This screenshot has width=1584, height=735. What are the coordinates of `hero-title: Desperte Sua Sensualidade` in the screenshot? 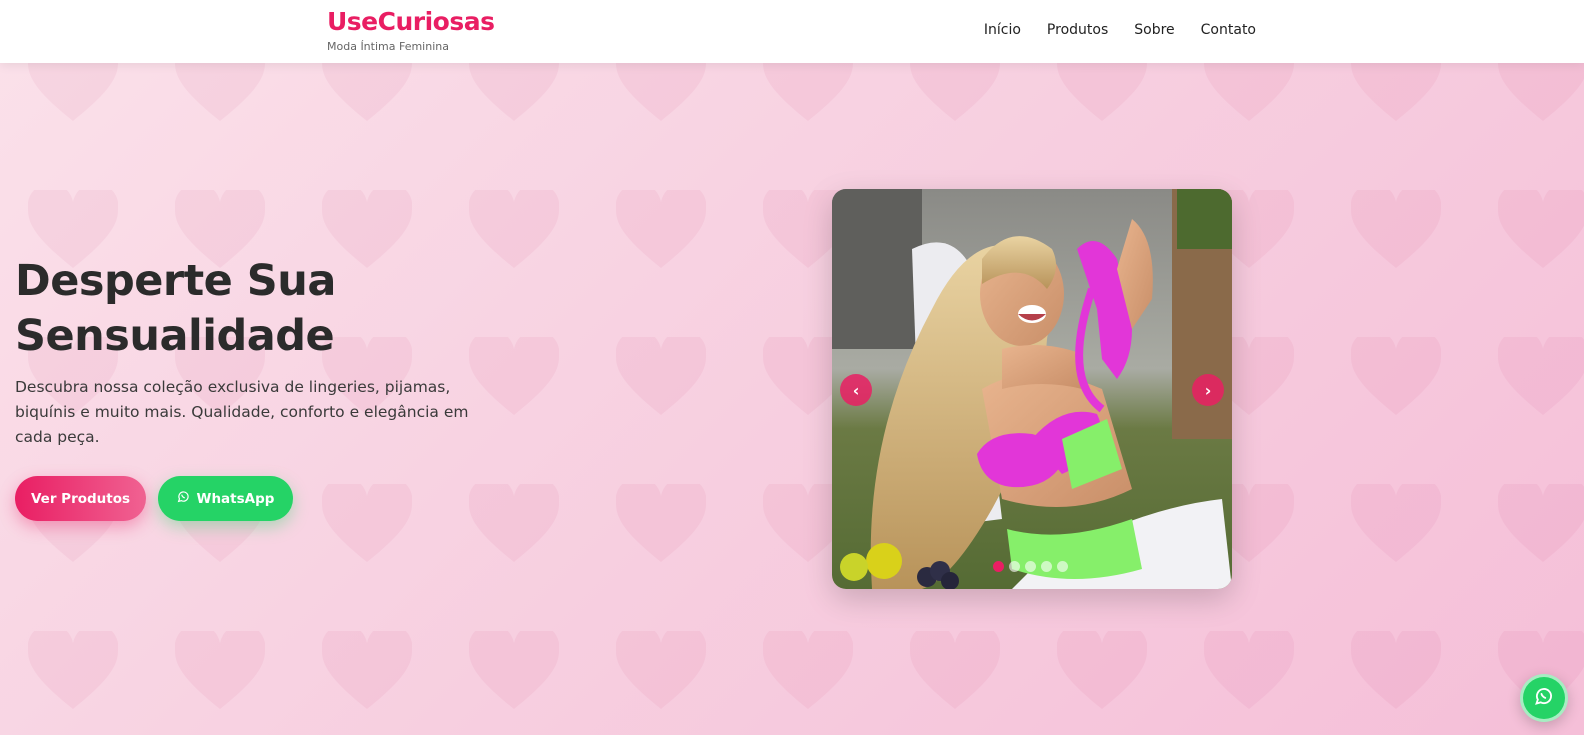 It's located at (245, 309).